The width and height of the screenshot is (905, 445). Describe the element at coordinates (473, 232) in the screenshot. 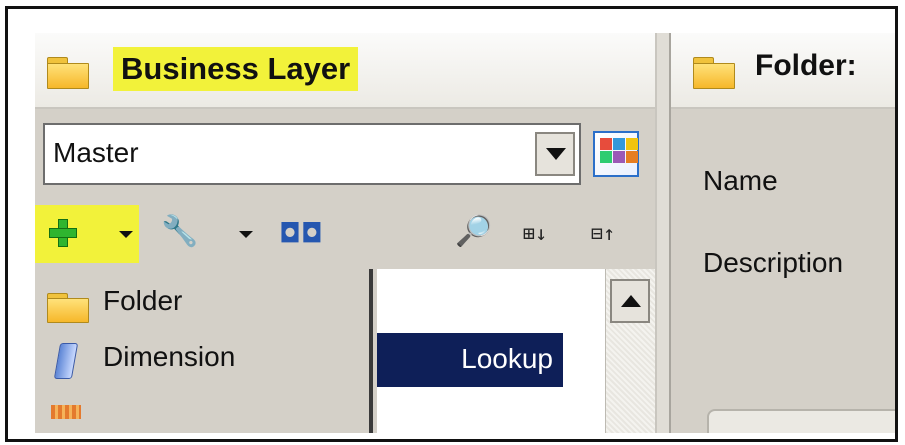

I see `magnifier-icon: 🔎` at that location.